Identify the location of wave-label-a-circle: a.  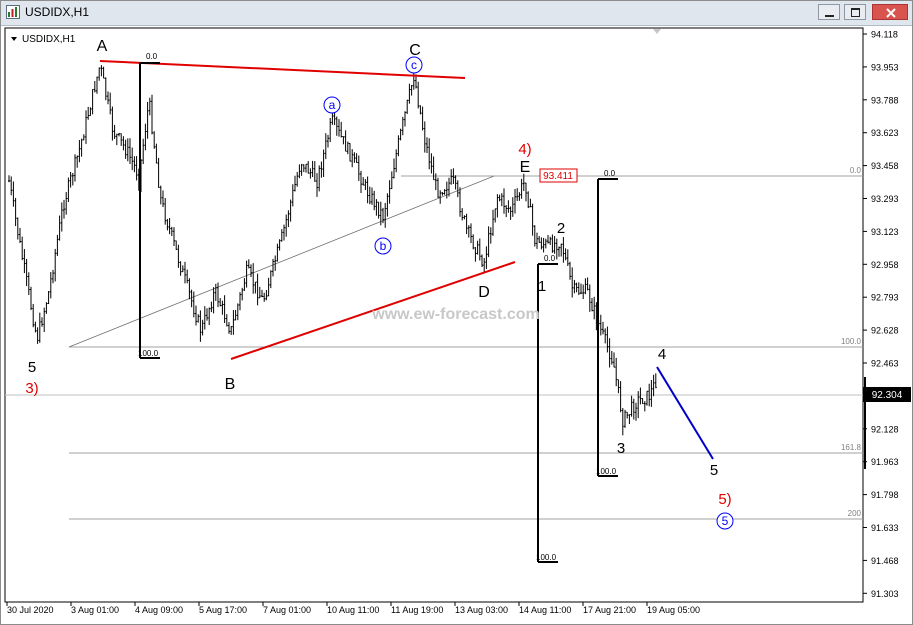
(332, 105).